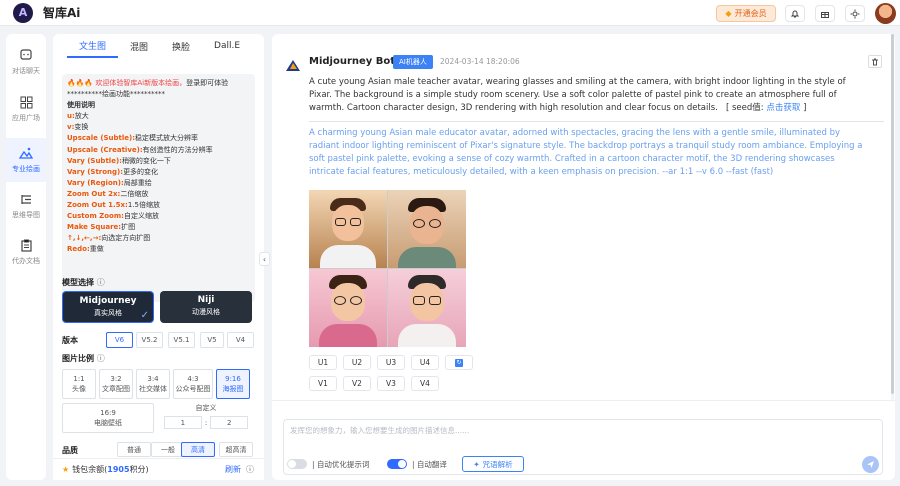  Describe the element at coordinates (233, 384) in the screenshot. I see `ratio-9-16: 9:16 海报图` at that location.